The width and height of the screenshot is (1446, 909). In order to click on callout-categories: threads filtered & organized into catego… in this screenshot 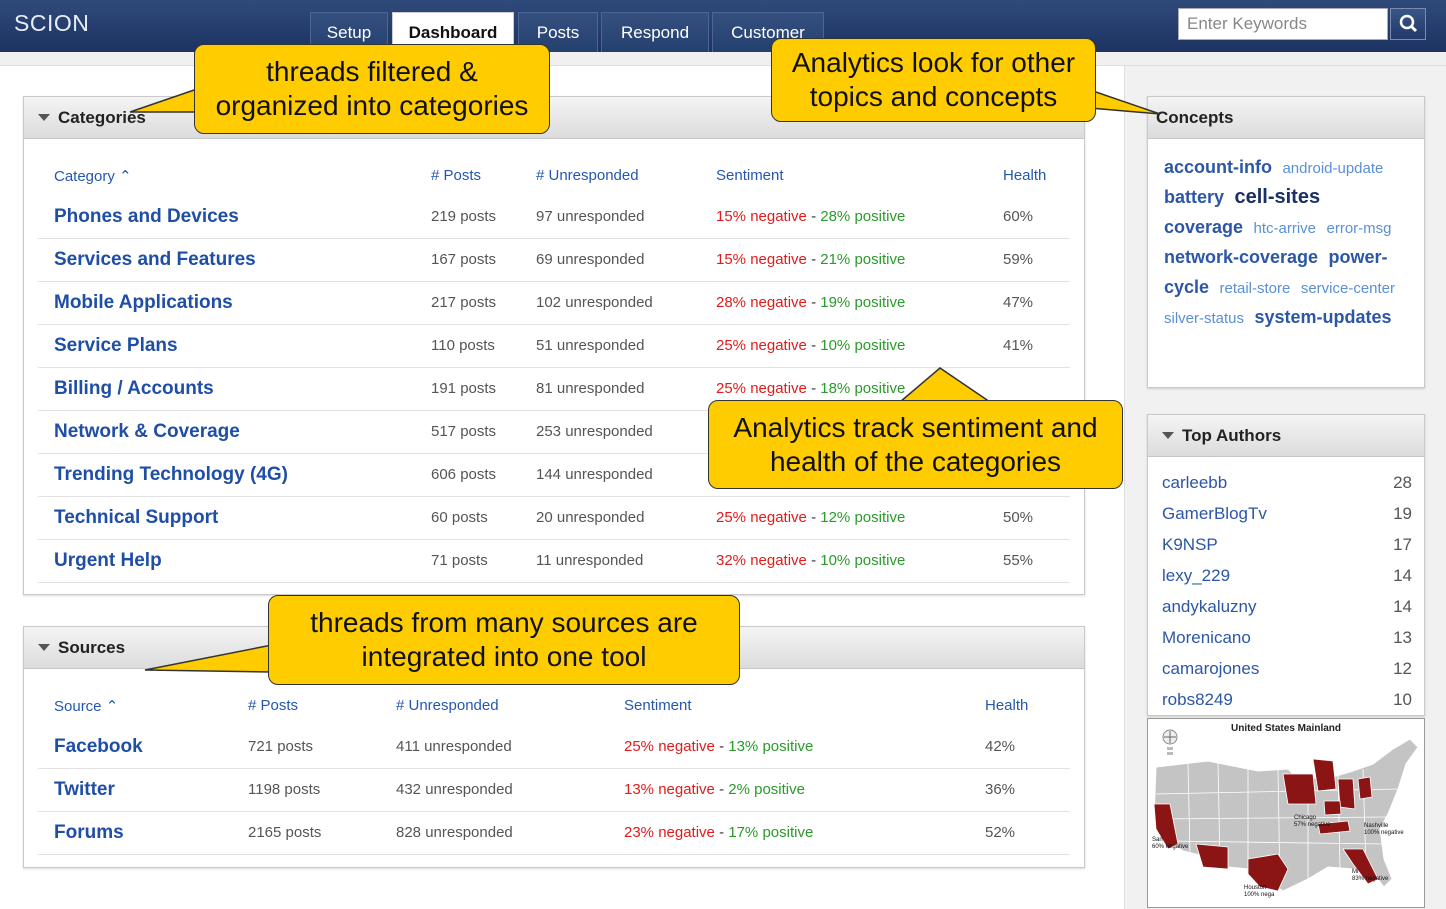, I will do `click(372, 89)`.